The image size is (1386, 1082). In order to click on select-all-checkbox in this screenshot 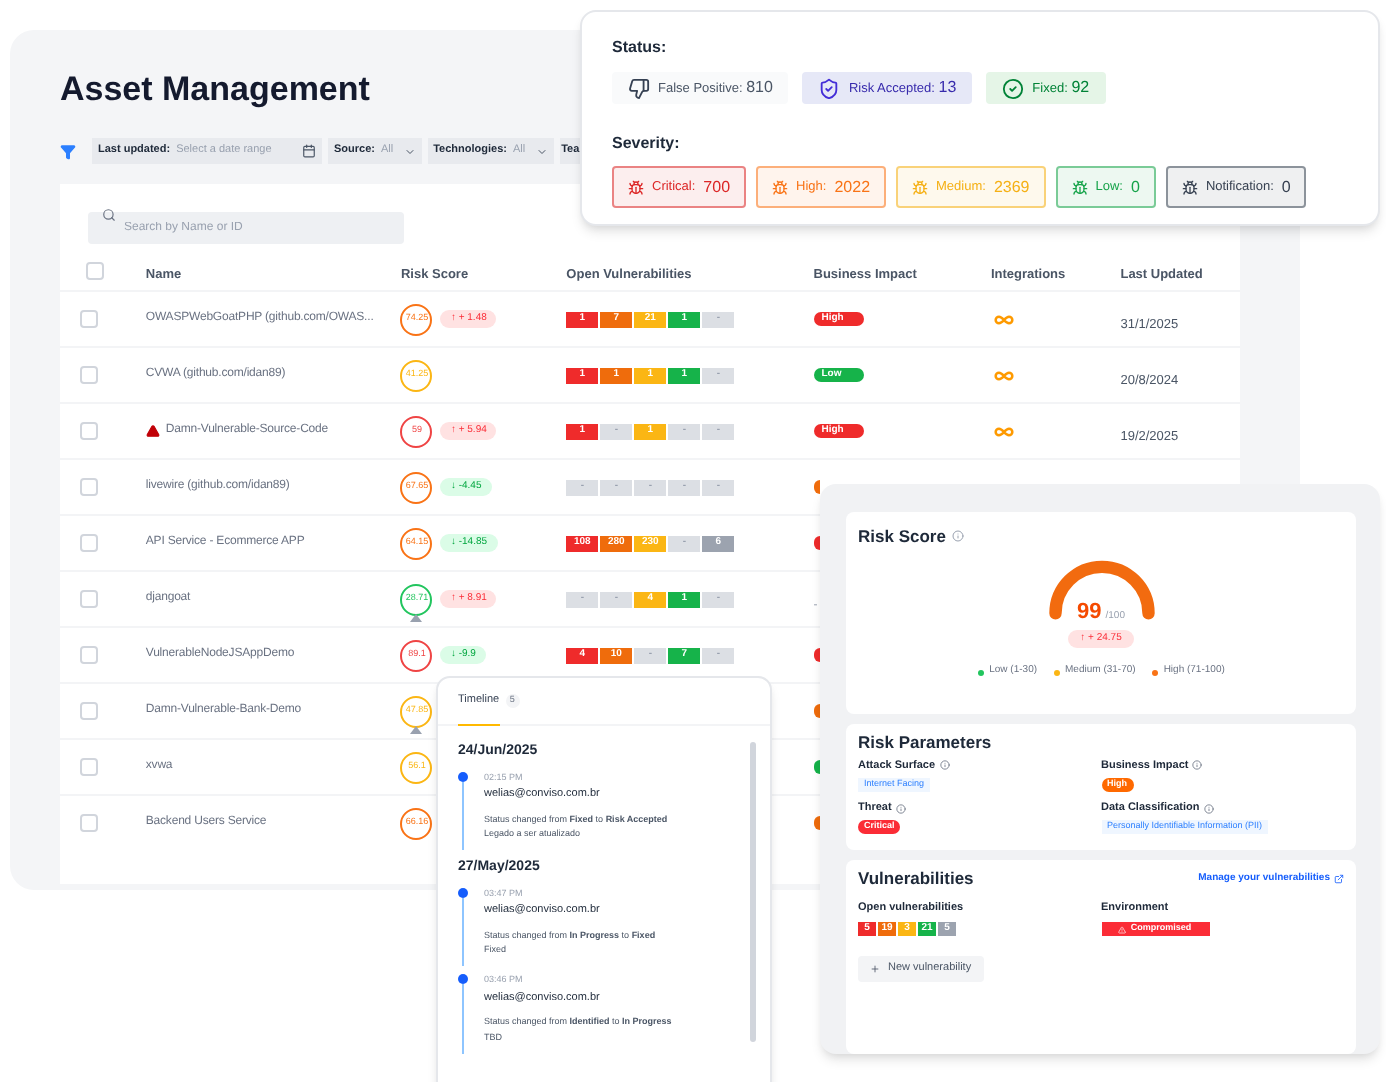, I will do `click(95, 270)`.